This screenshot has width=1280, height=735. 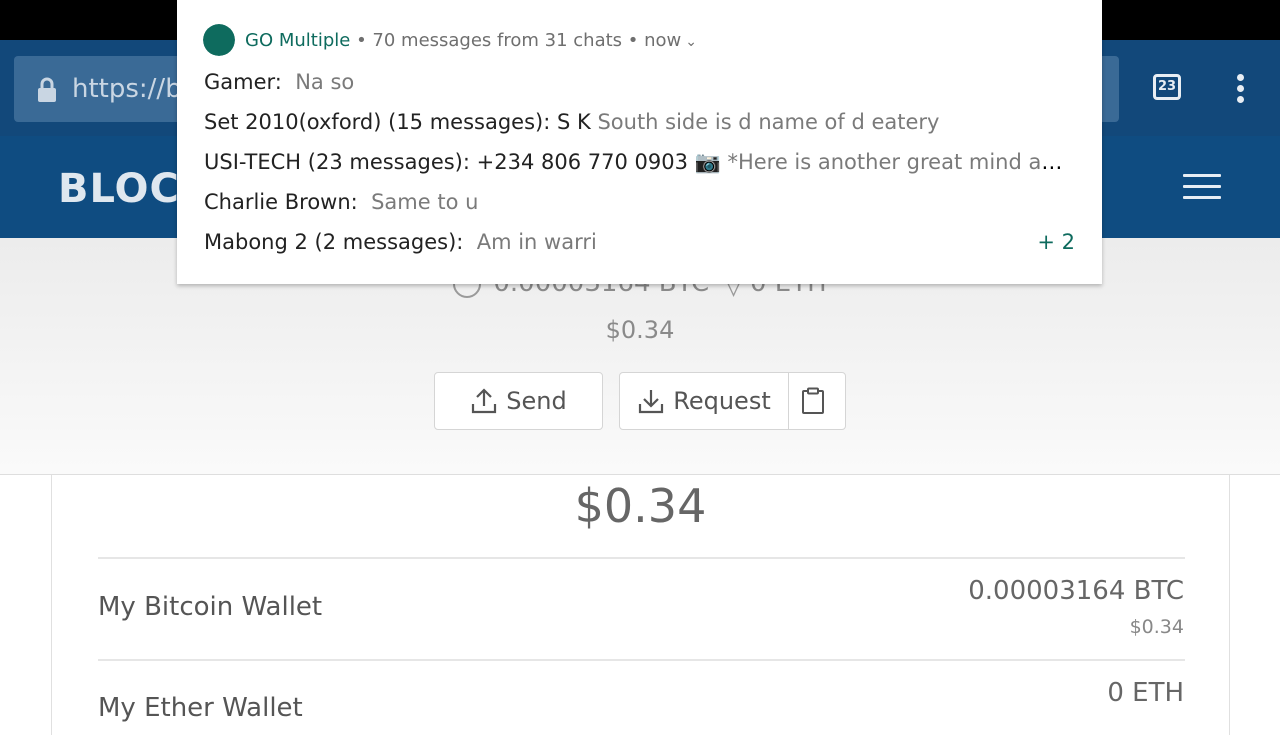 I want to click on hamburger-menu-icon, so click(x=1202, y=187).